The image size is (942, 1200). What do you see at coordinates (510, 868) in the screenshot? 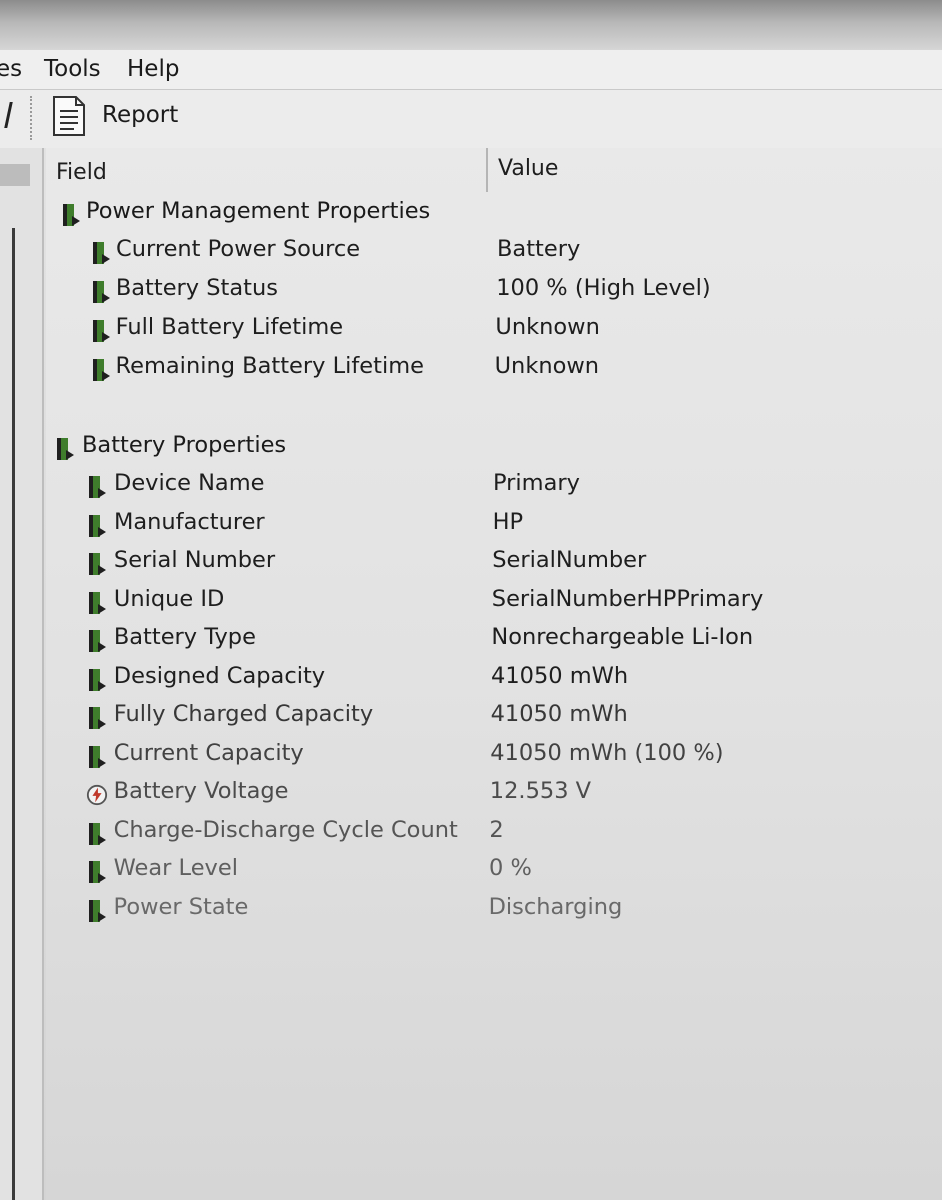
I see `property-value: 0 %` at bounding box center [510, 868].